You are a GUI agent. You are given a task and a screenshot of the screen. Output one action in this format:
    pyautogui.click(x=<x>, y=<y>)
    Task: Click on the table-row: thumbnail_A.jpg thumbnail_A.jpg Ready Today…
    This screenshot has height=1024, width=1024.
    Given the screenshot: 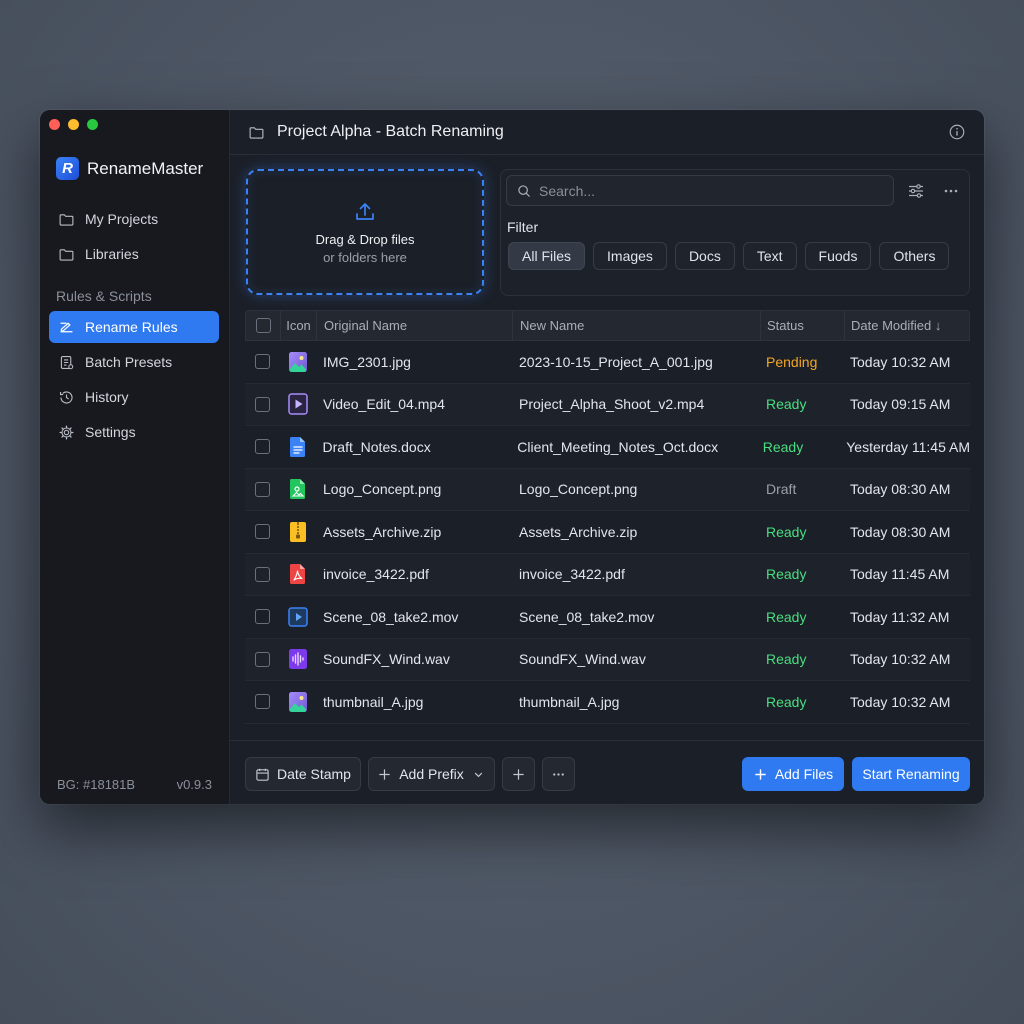 What is the action you would take?
    pyautogui.click(x=607, y=702)
    